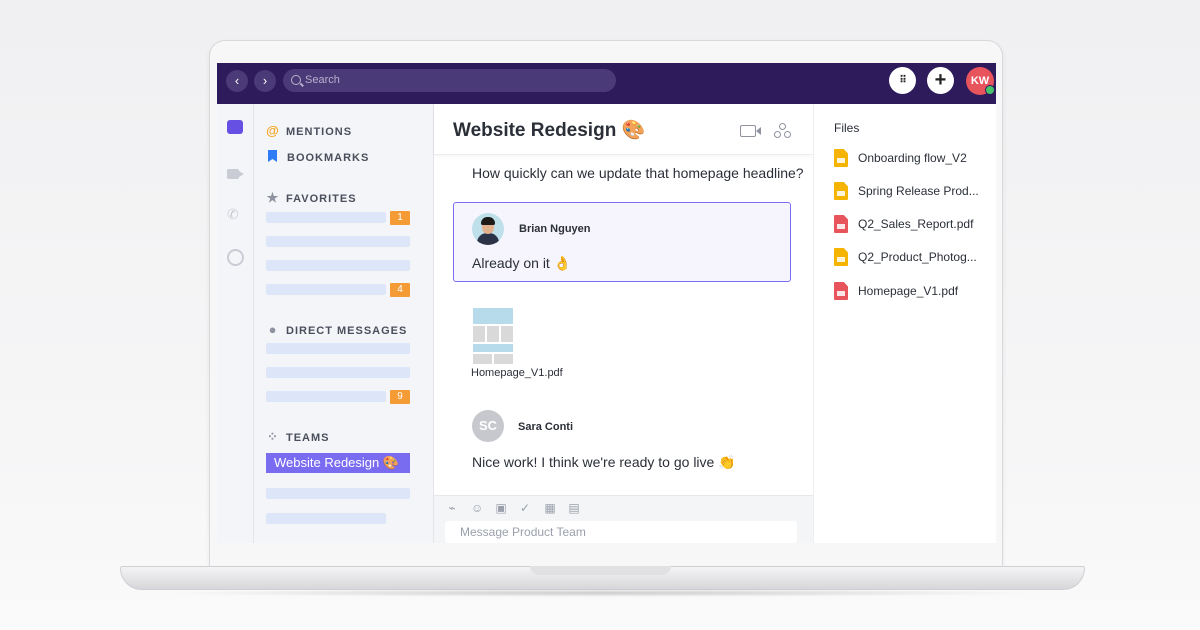  I want to click on file-name: Homepage_V1.pdf, so click(908, 291).